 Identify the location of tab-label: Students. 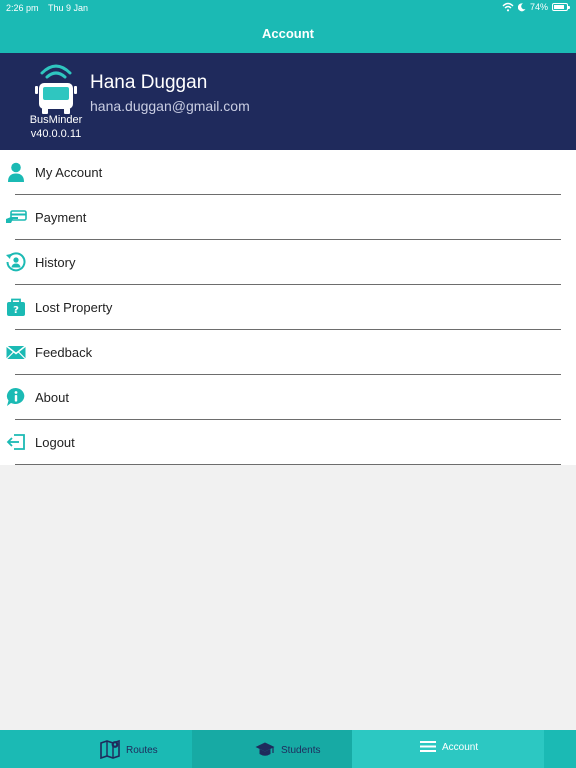
(301, 750).